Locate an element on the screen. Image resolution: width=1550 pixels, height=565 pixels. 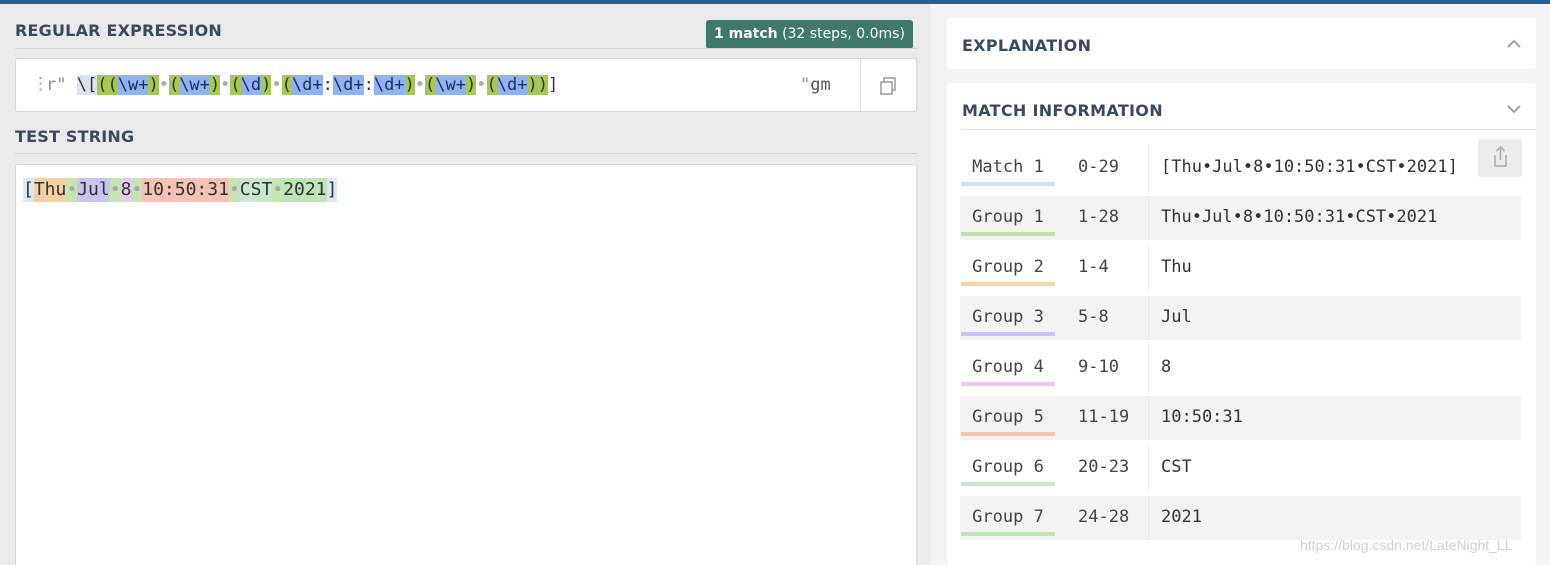
match-info-value: Thu is located at coordinates (1176, 267).